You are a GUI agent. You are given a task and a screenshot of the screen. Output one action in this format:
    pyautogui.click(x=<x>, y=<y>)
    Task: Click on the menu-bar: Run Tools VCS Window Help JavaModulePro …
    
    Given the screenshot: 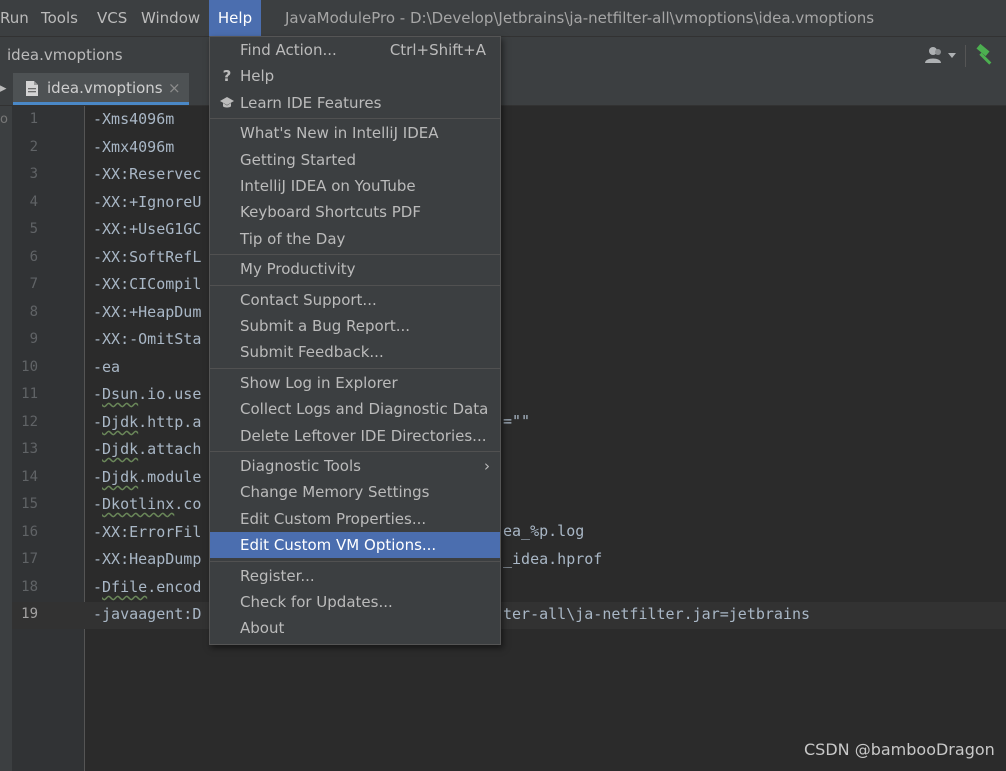 What is the action you would take?
    pyautogui.click(x=503, y=18)
    